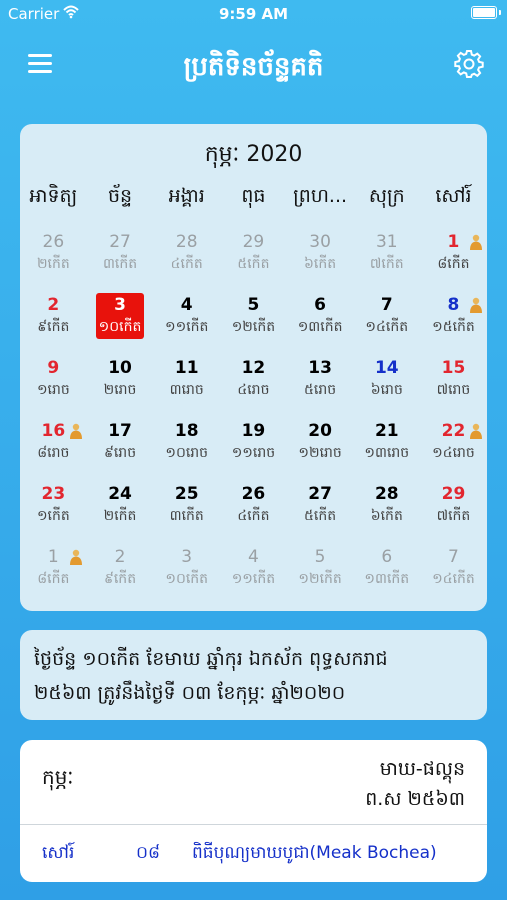 The height and width of the screenshot is (900, 507). I want to click on lunar-day-label: ៤កើត, so click(186, 264).